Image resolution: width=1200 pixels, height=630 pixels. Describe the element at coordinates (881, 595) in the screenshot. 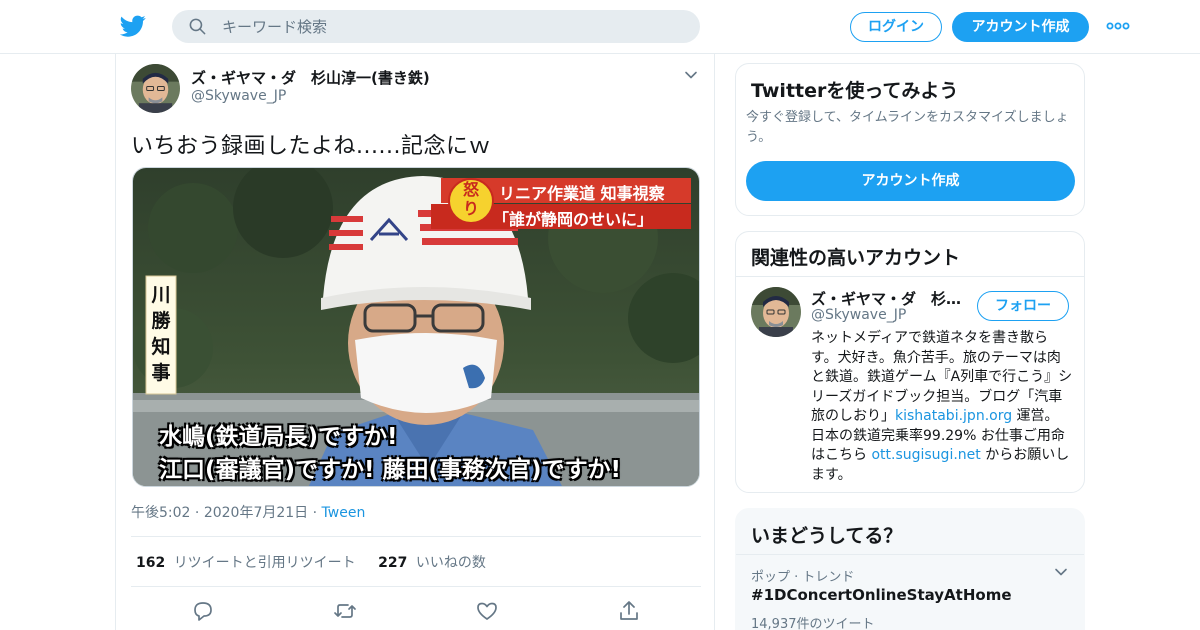

I see `trend-name: #1DConcertOnlineStayAtHome` at that location.